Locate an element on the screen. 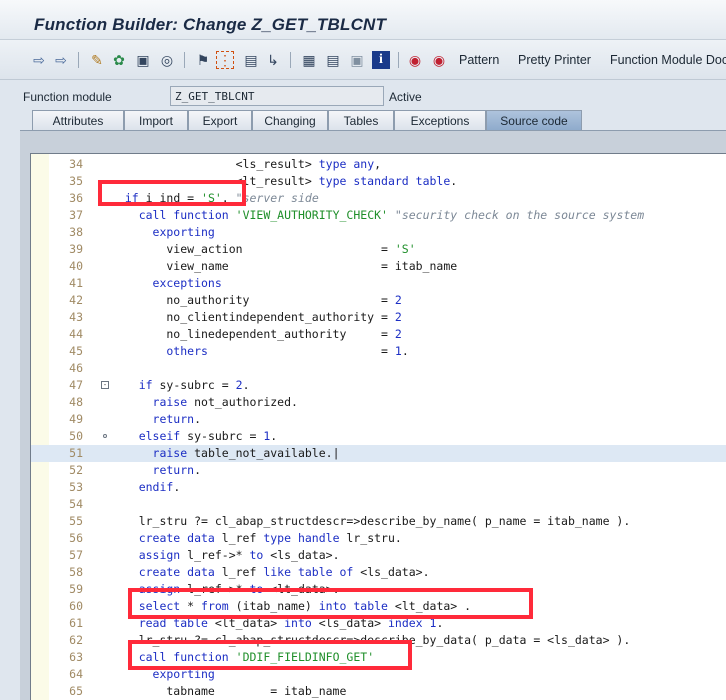  code-line: 52 return. is located at coordinates (378, 470).